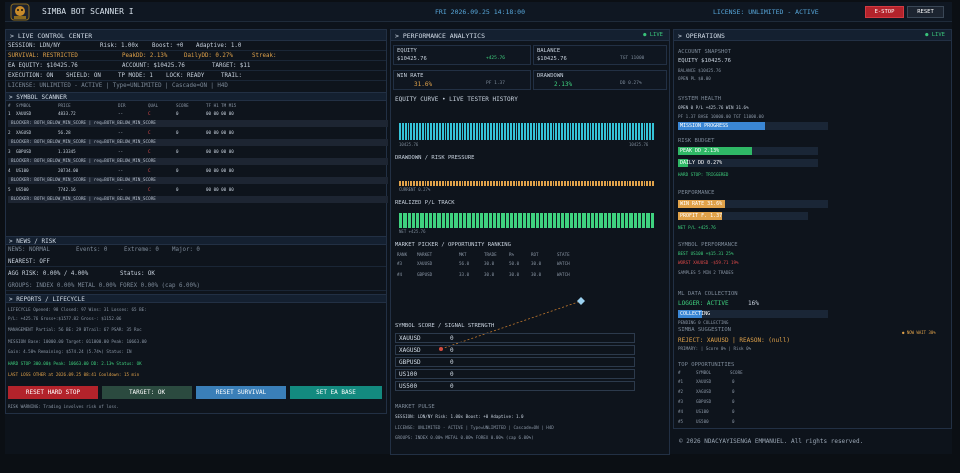  I want to click on trade-cell: 30.0, so click(489, 263).